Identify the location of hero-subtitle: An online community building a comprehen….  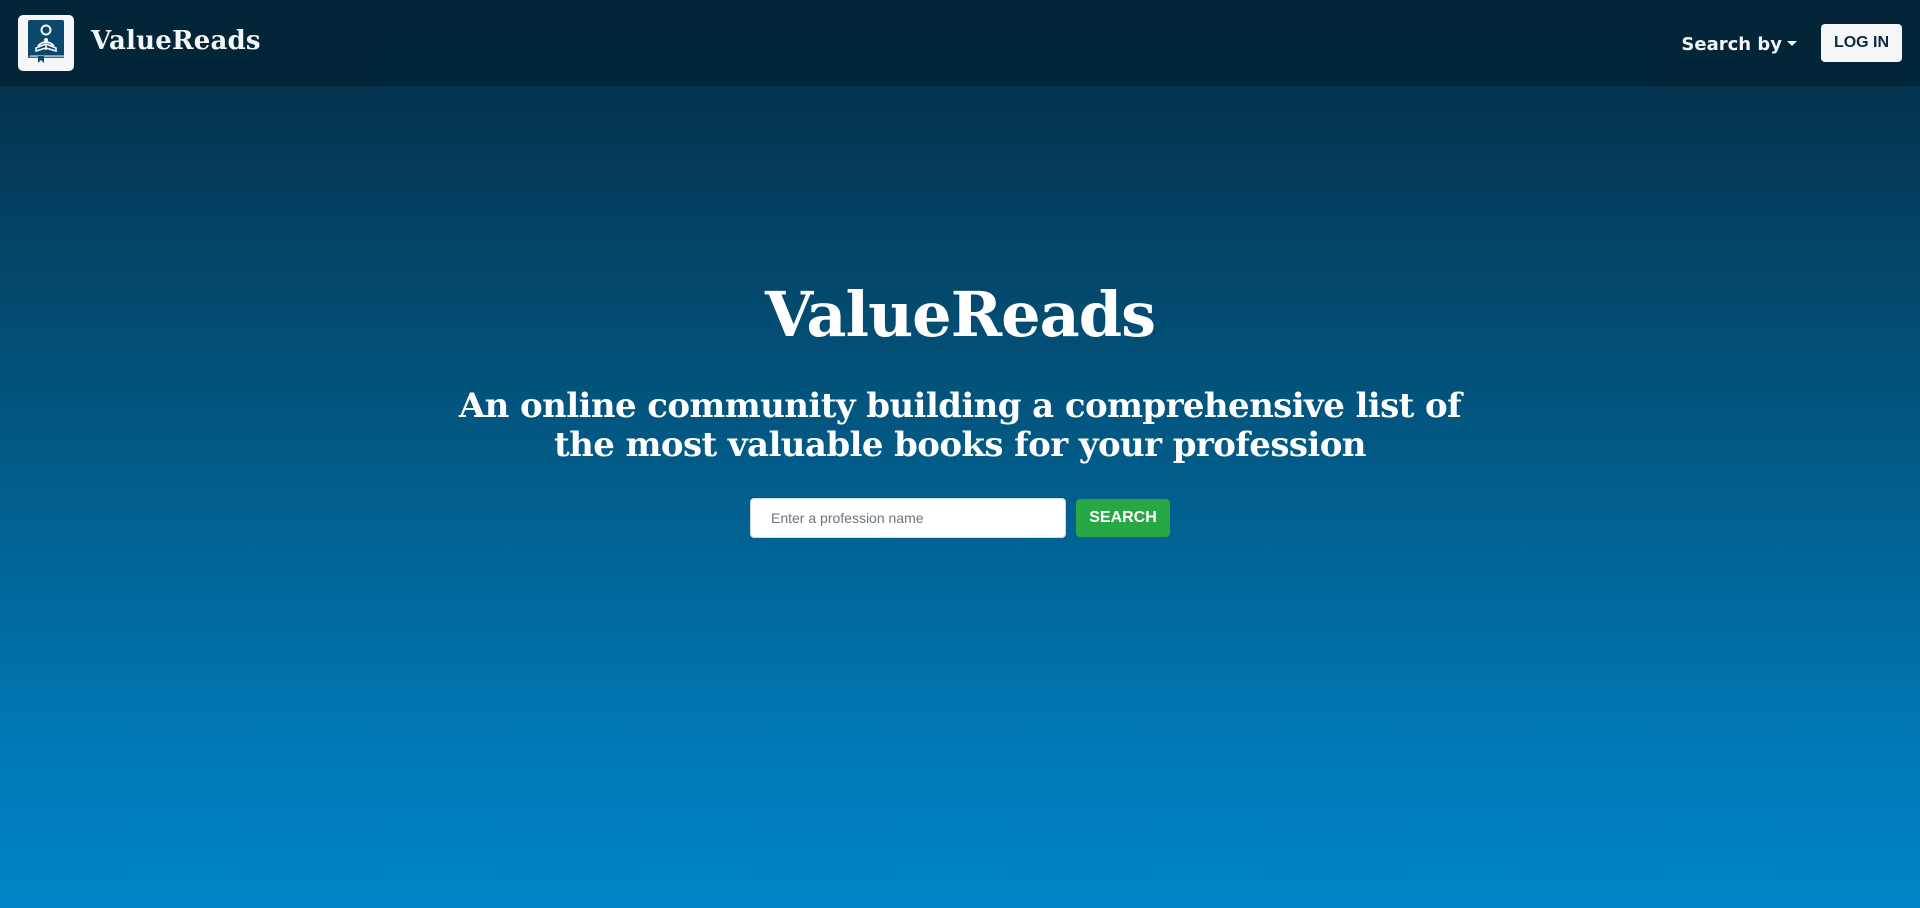
(960, 425).